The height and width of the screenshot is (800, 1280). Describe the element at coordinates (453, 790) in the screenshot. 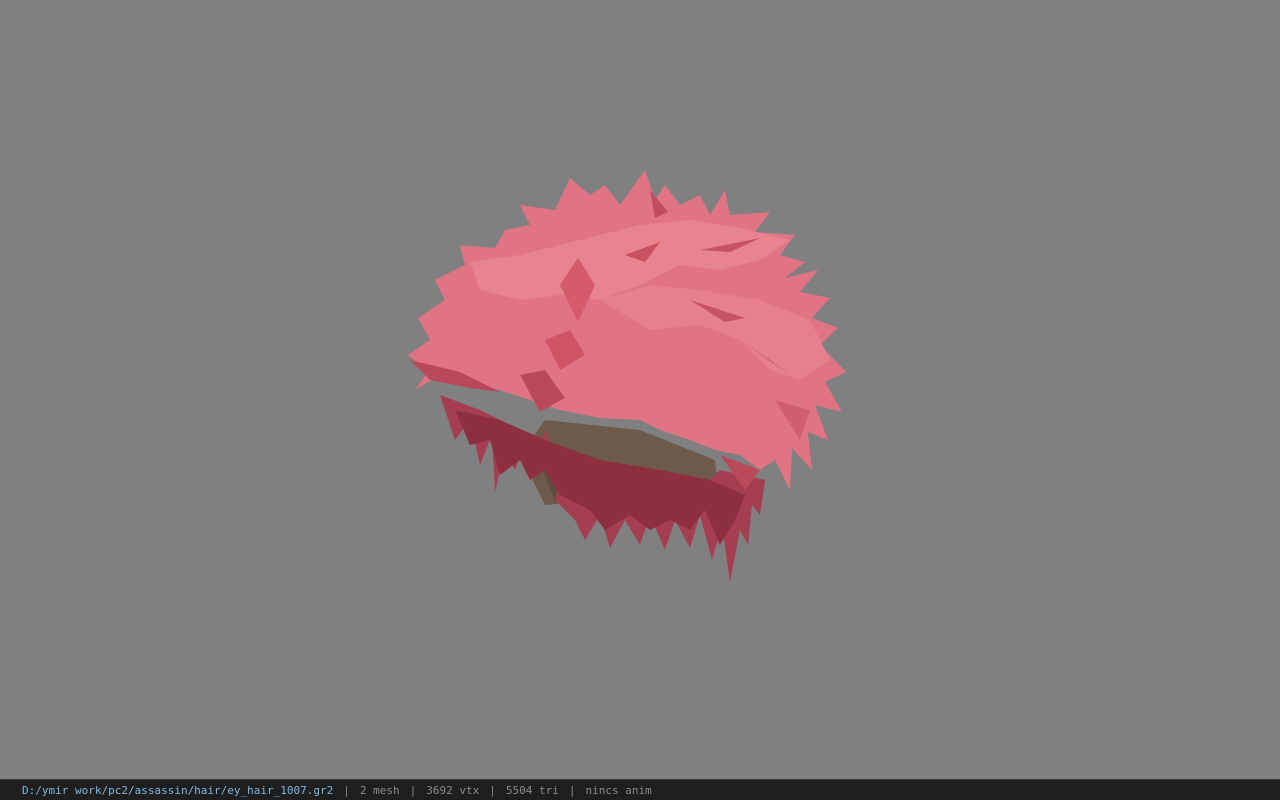

I see `vertex-count: 3692 vtx` at that location.